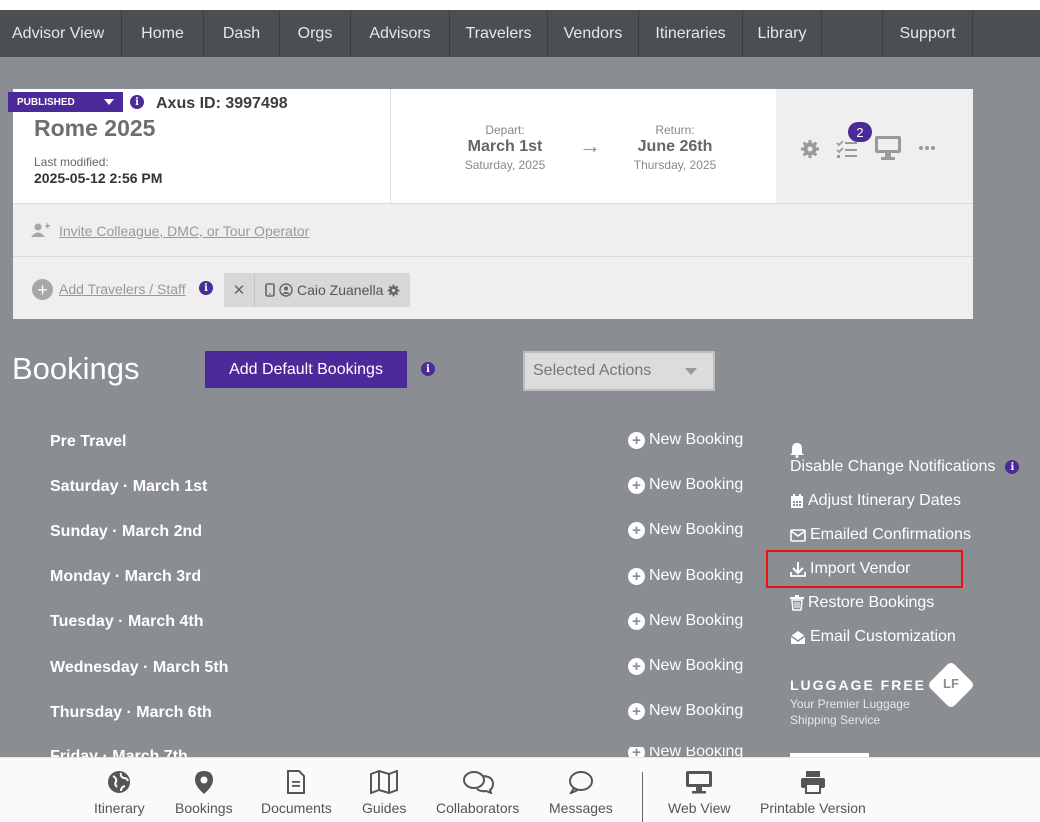 The width and height of the screenshot is (1040, 822). Describe the element at coordinates (499, 33) in the screenshot. I see `nav-travelers: Travelers` at that location.